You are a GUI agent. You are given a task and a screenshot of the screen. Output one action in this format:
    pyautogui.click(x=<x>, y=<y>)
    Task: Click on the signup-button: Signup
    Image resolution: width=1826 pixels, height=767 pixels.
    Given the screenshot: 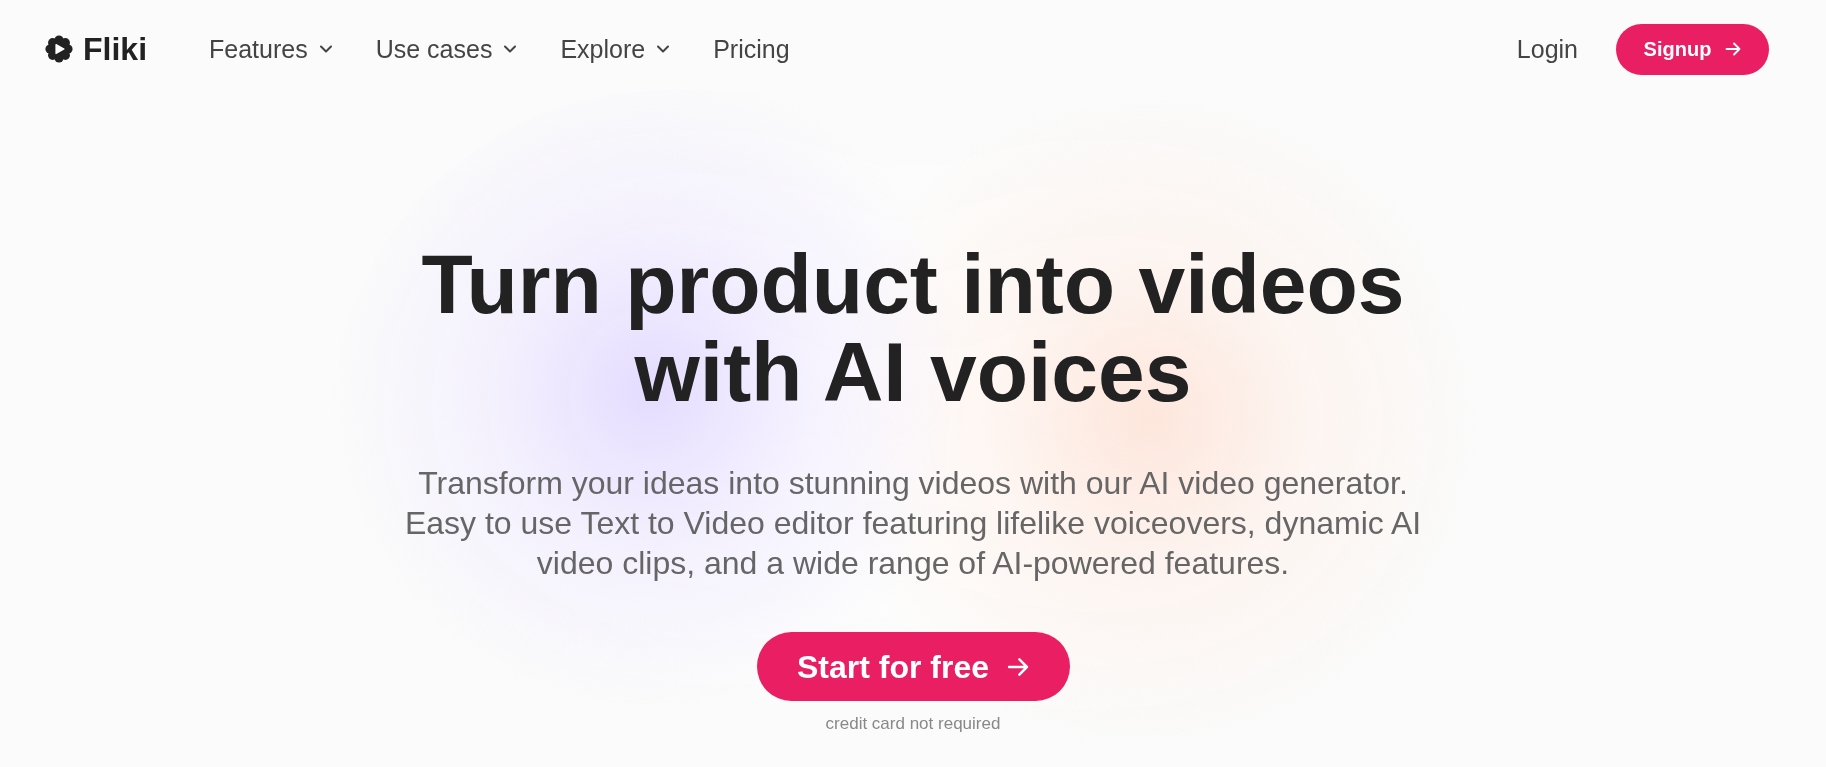 What is the action you would take?
    pyautogui.click(x=1692, y=49)
    